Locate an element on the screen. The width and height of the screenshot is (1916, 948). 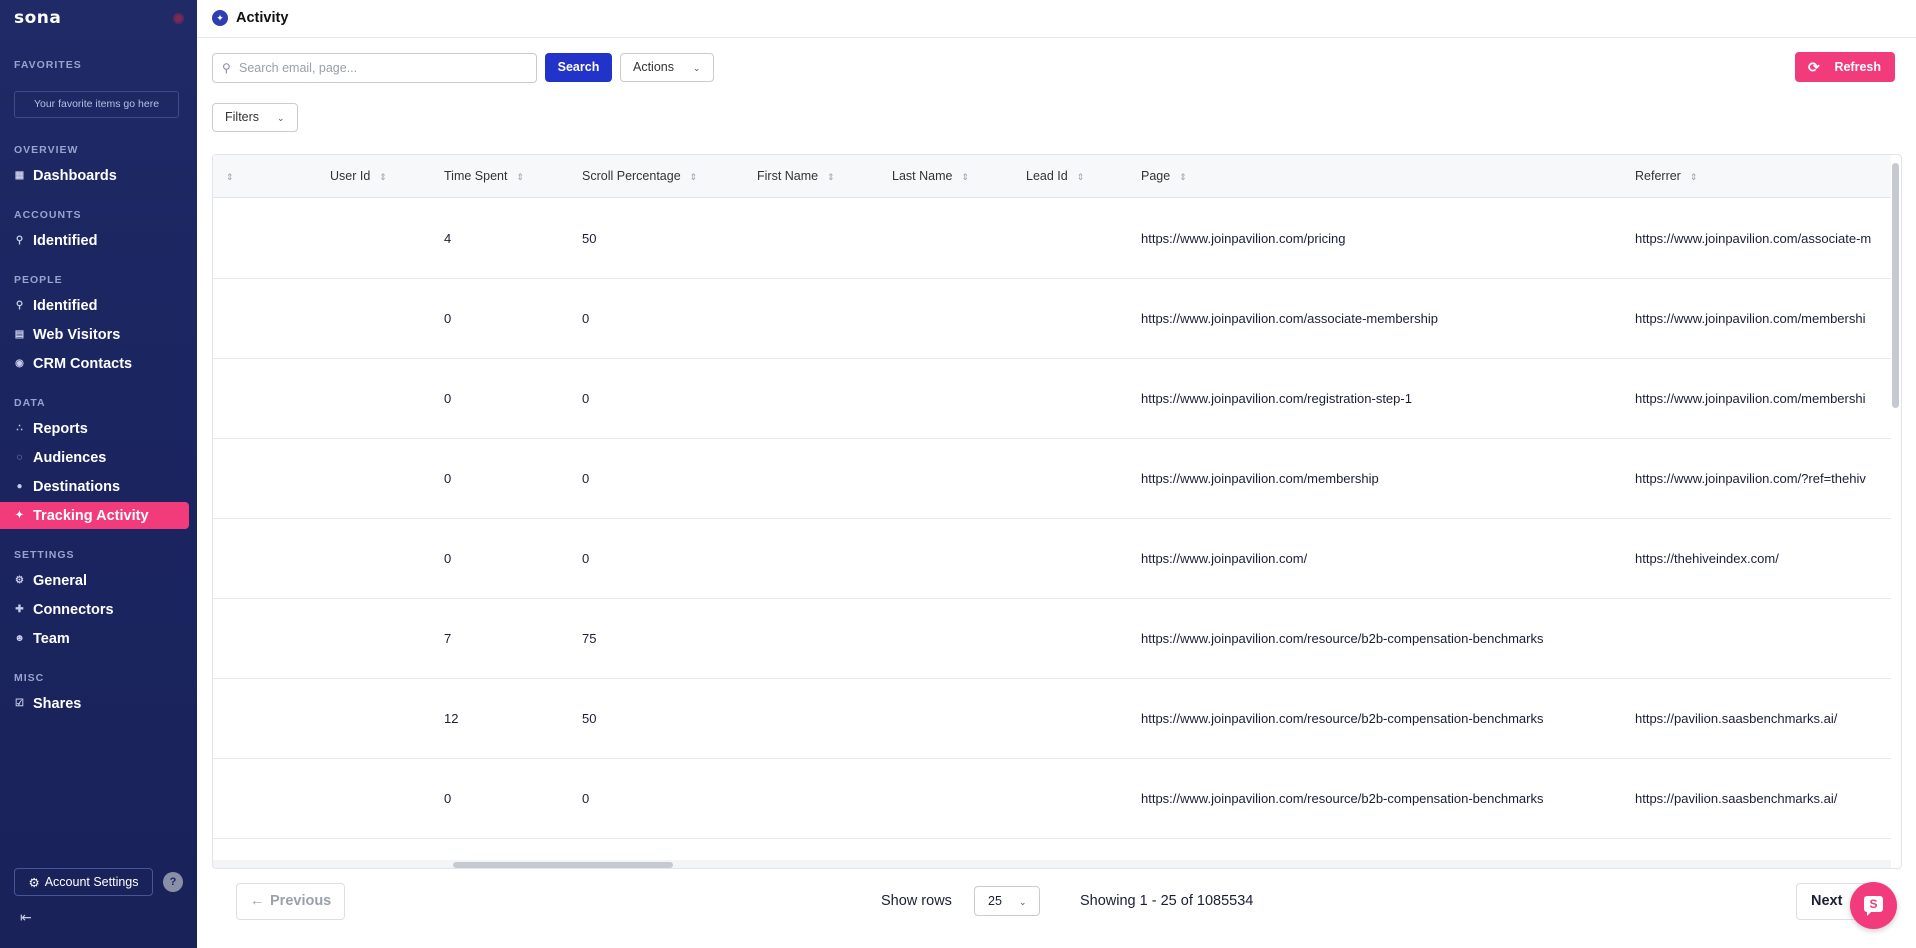
sidebar-item-web-visitors: ▤ Web Visitors is located at coordinates (94, 334).